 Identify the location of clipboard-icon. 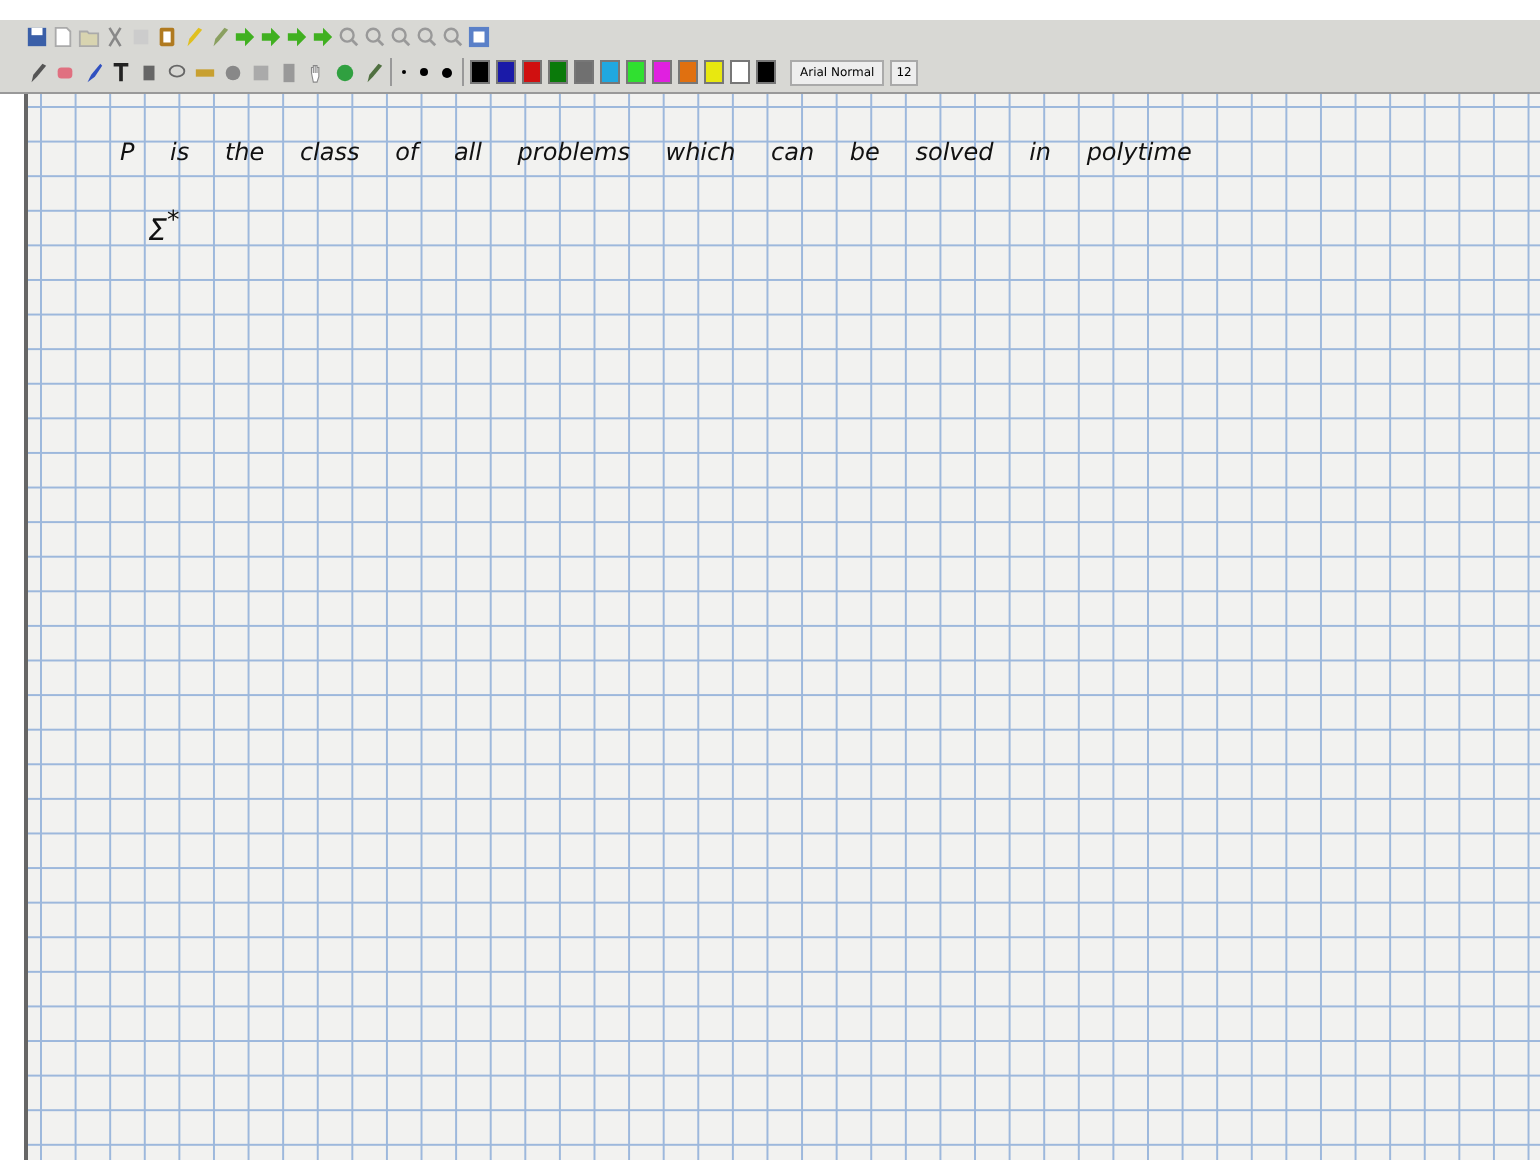
(167, 36).